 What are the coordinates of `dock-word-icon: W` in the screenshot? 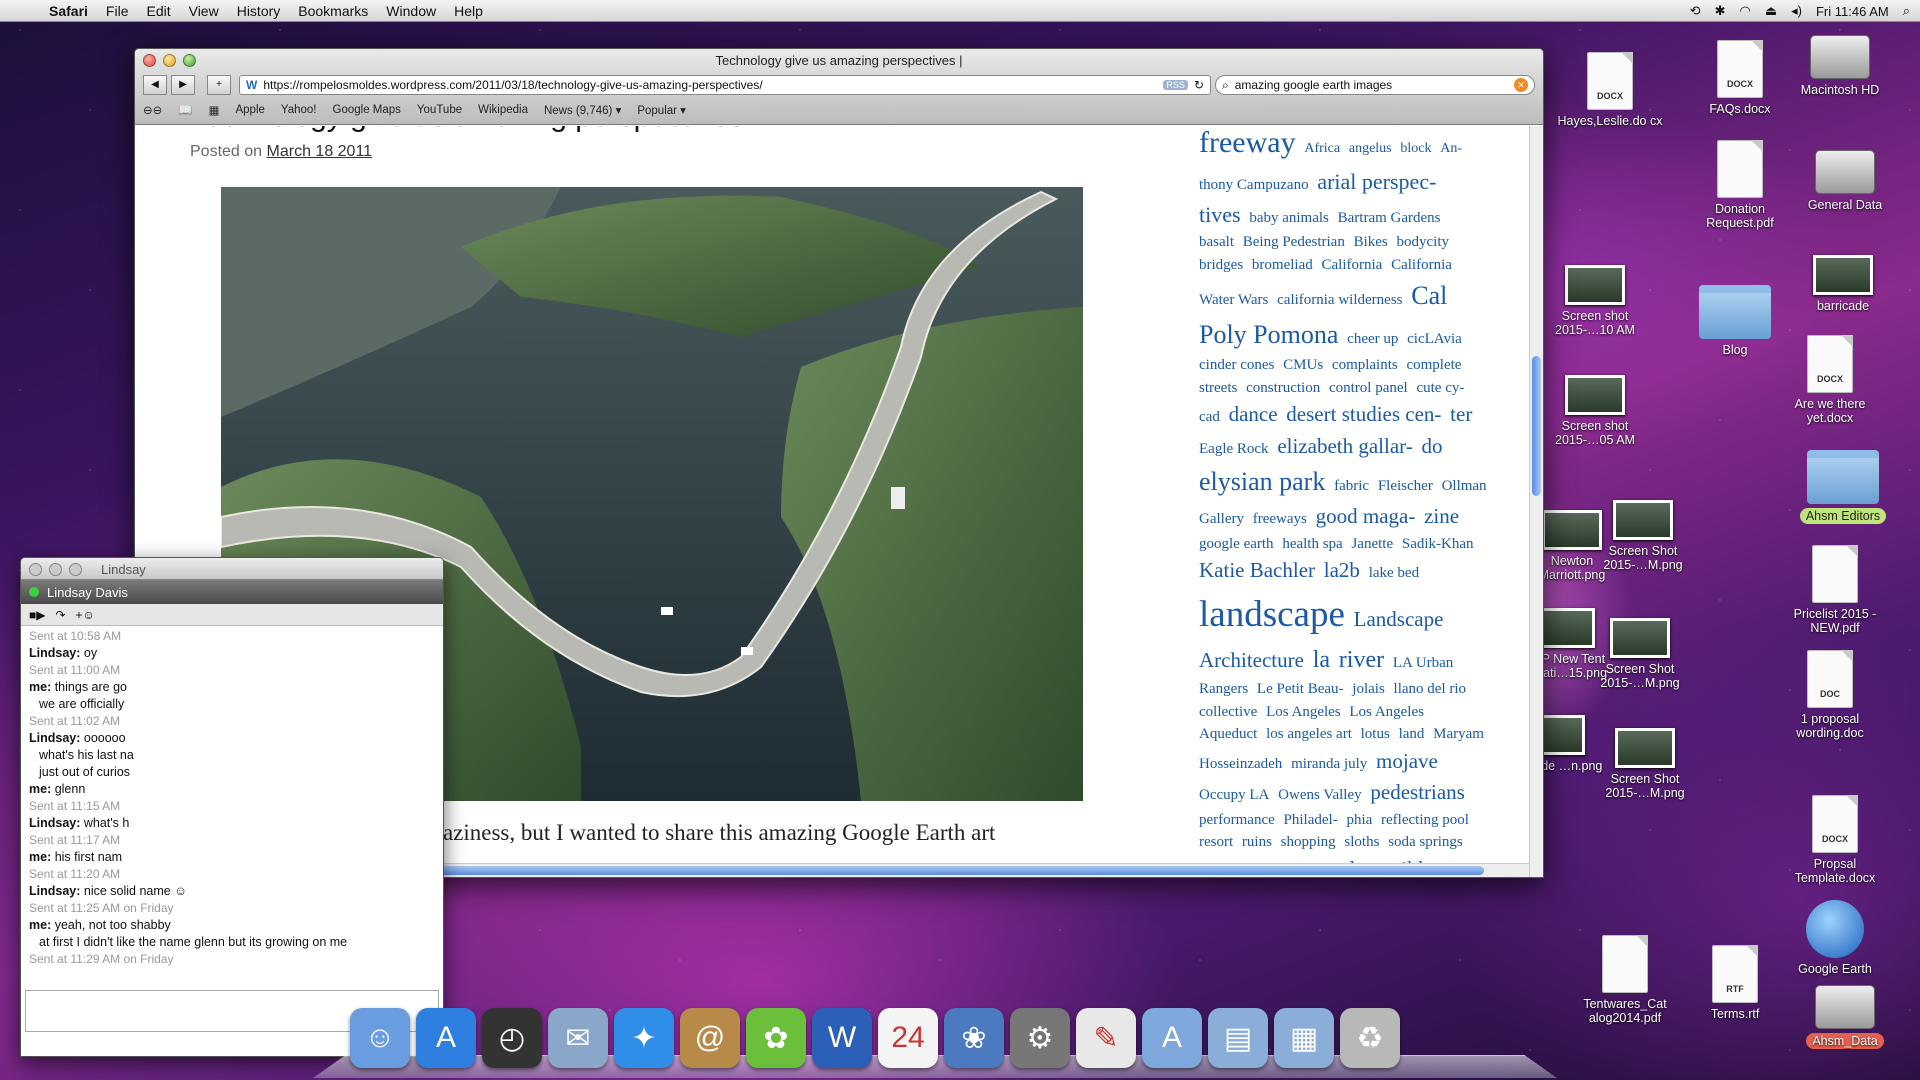 It's located at (842, 1038).